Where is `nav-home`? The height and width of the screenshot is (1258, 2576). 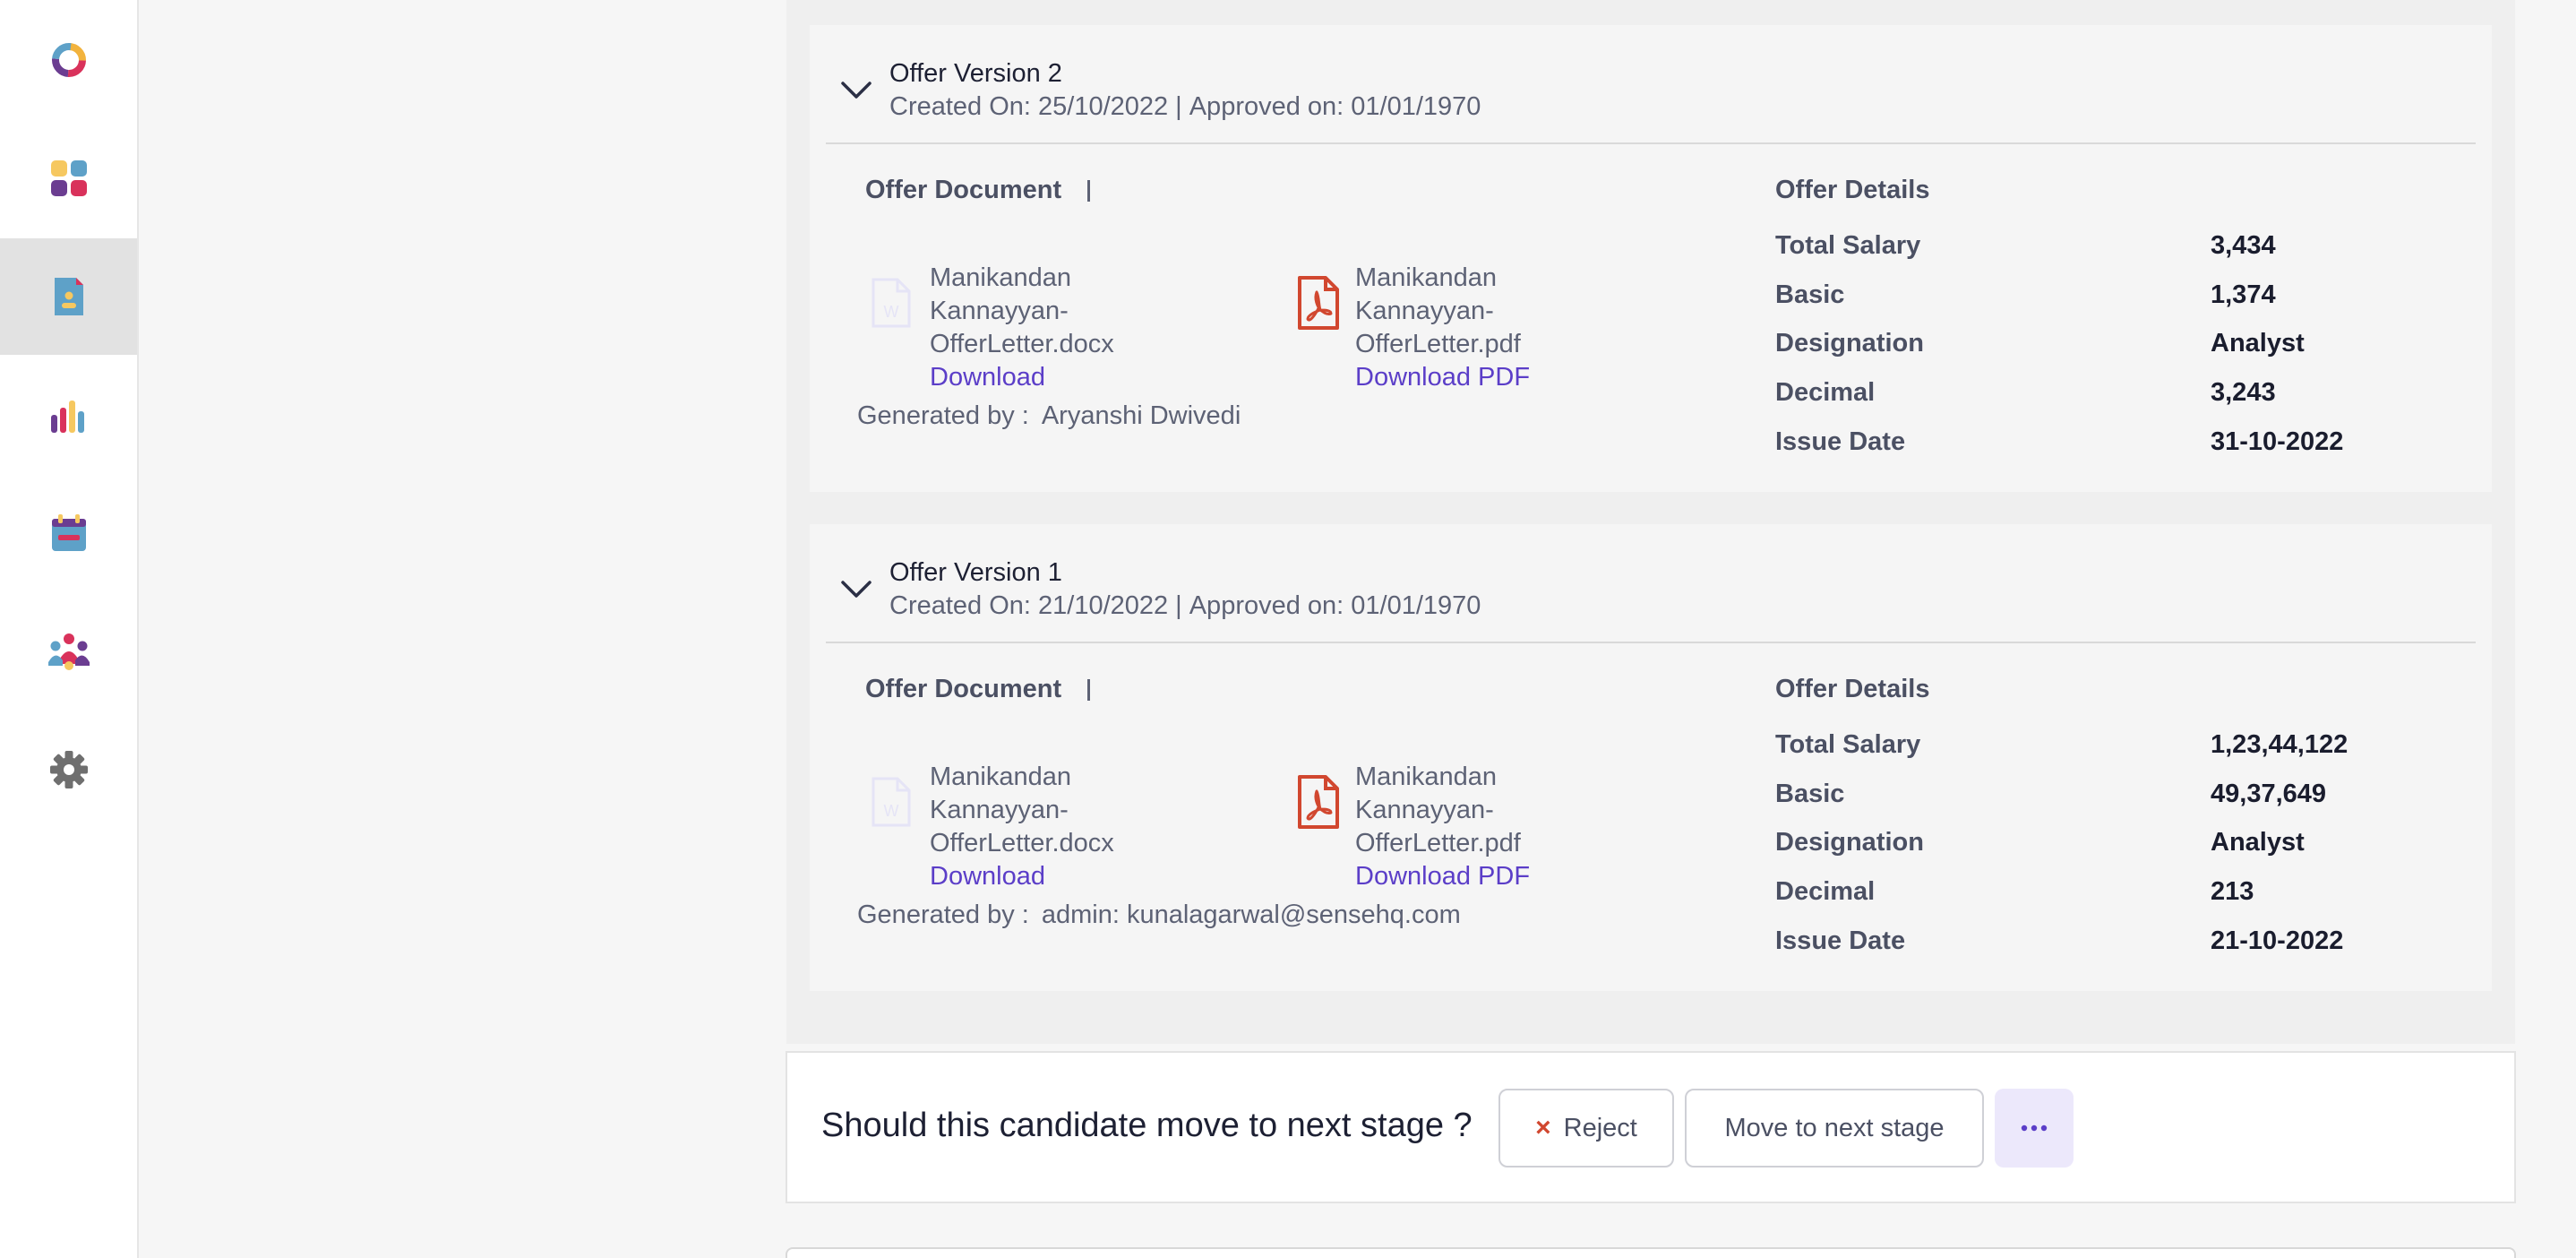 nav-home is located at coordinates (68, 60).